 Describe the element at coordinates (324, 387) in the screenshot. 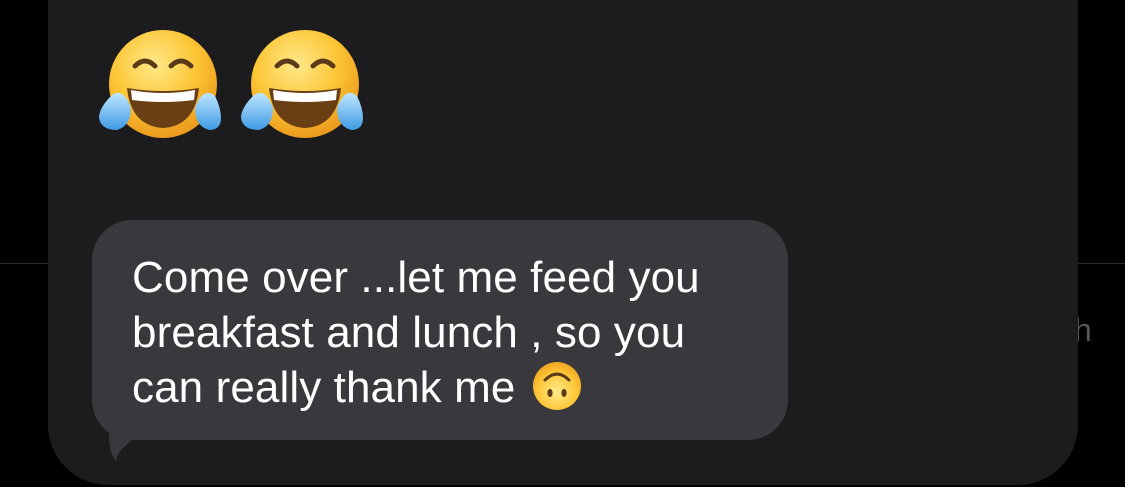

I see `message-line-text: can really thank me` at that location.